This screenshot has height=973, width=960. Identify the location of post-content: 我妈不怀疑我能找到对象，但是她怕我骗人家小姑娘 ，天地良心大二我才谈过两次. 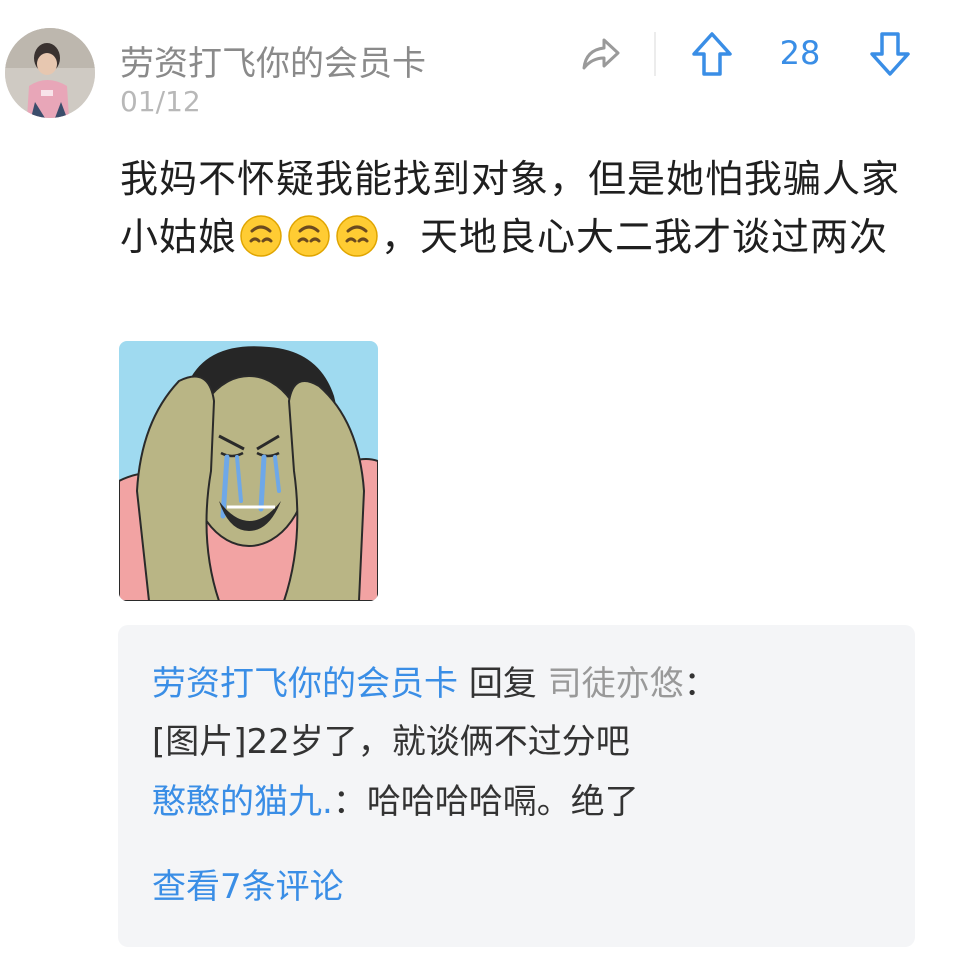
(520, 208).